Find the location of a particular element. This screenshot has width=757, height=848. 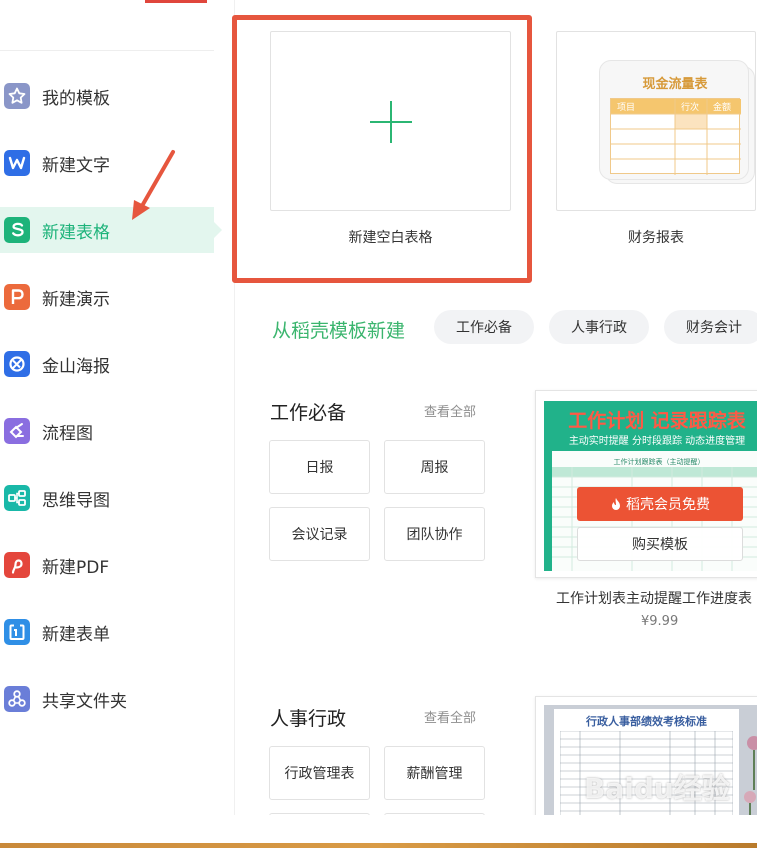

template-title: 工作计划表主动提醒工作进度表 is located at coordinates (654, 598).